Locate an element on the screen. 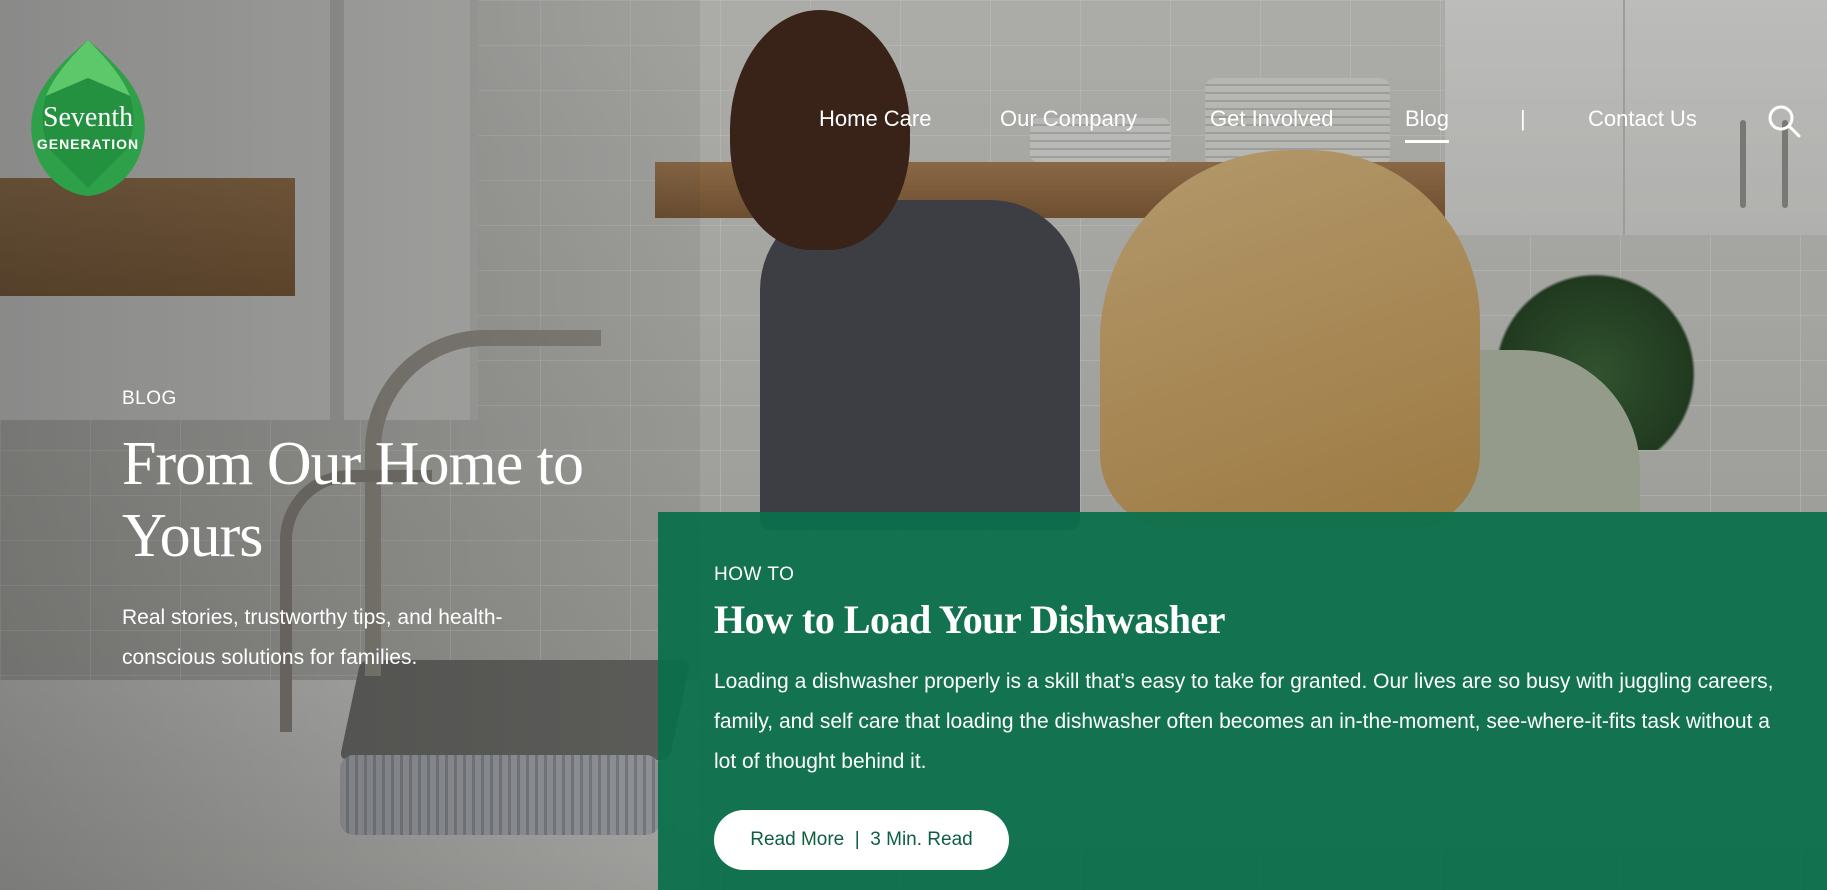  nav-get-involved: Get Involved is located at coordinates (1272, 119).